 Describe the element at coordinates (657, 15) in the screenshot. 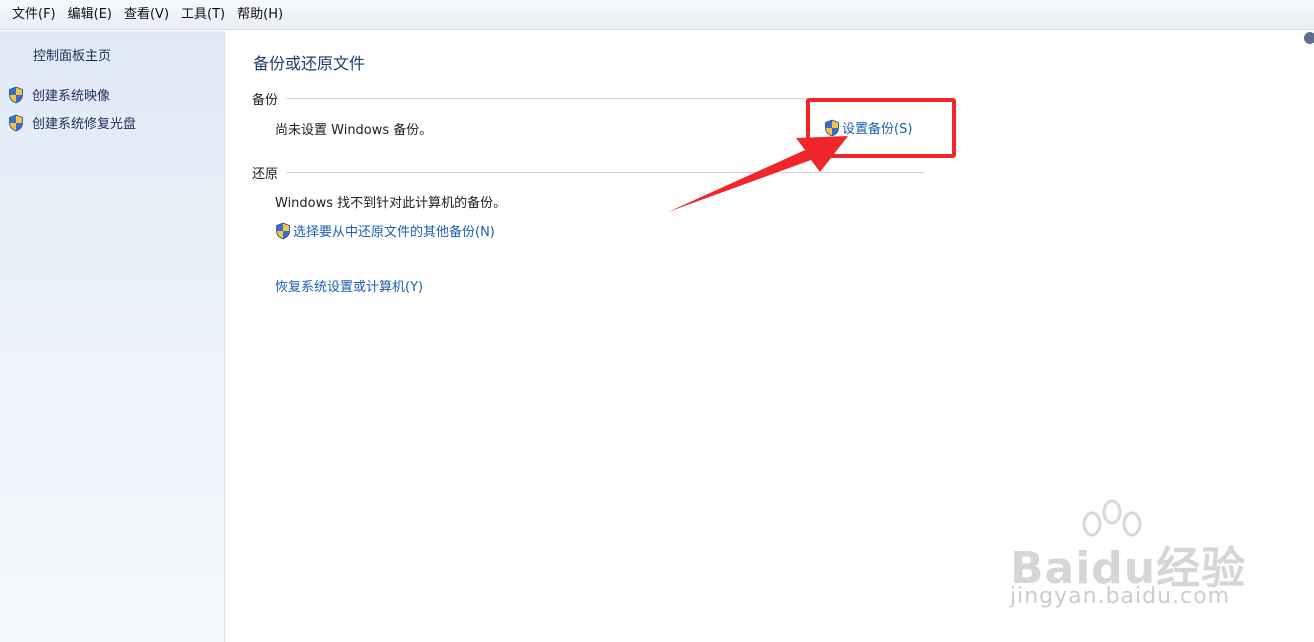

I see `menu-bar: 文件(F) 编辑(E) 查看(V) 工具(T) 帮助(H)` at that location.